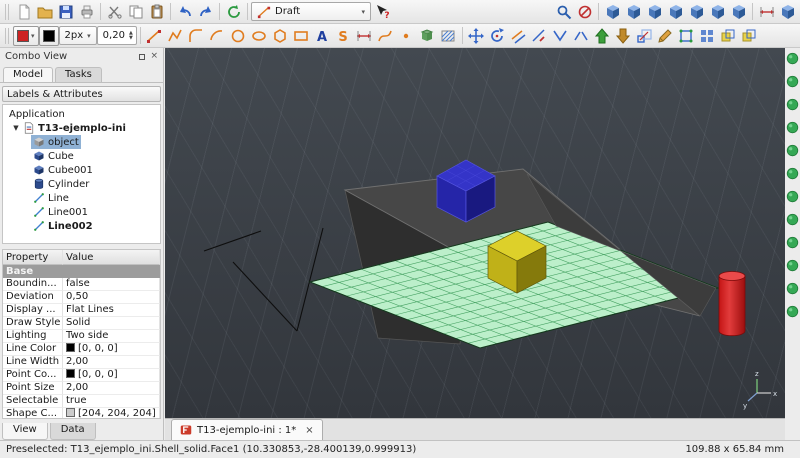 This screenshot has height=458, width=800. Describe the element at coordinates (233, 11) in the screenshot. I see `refresh-button` at that location.